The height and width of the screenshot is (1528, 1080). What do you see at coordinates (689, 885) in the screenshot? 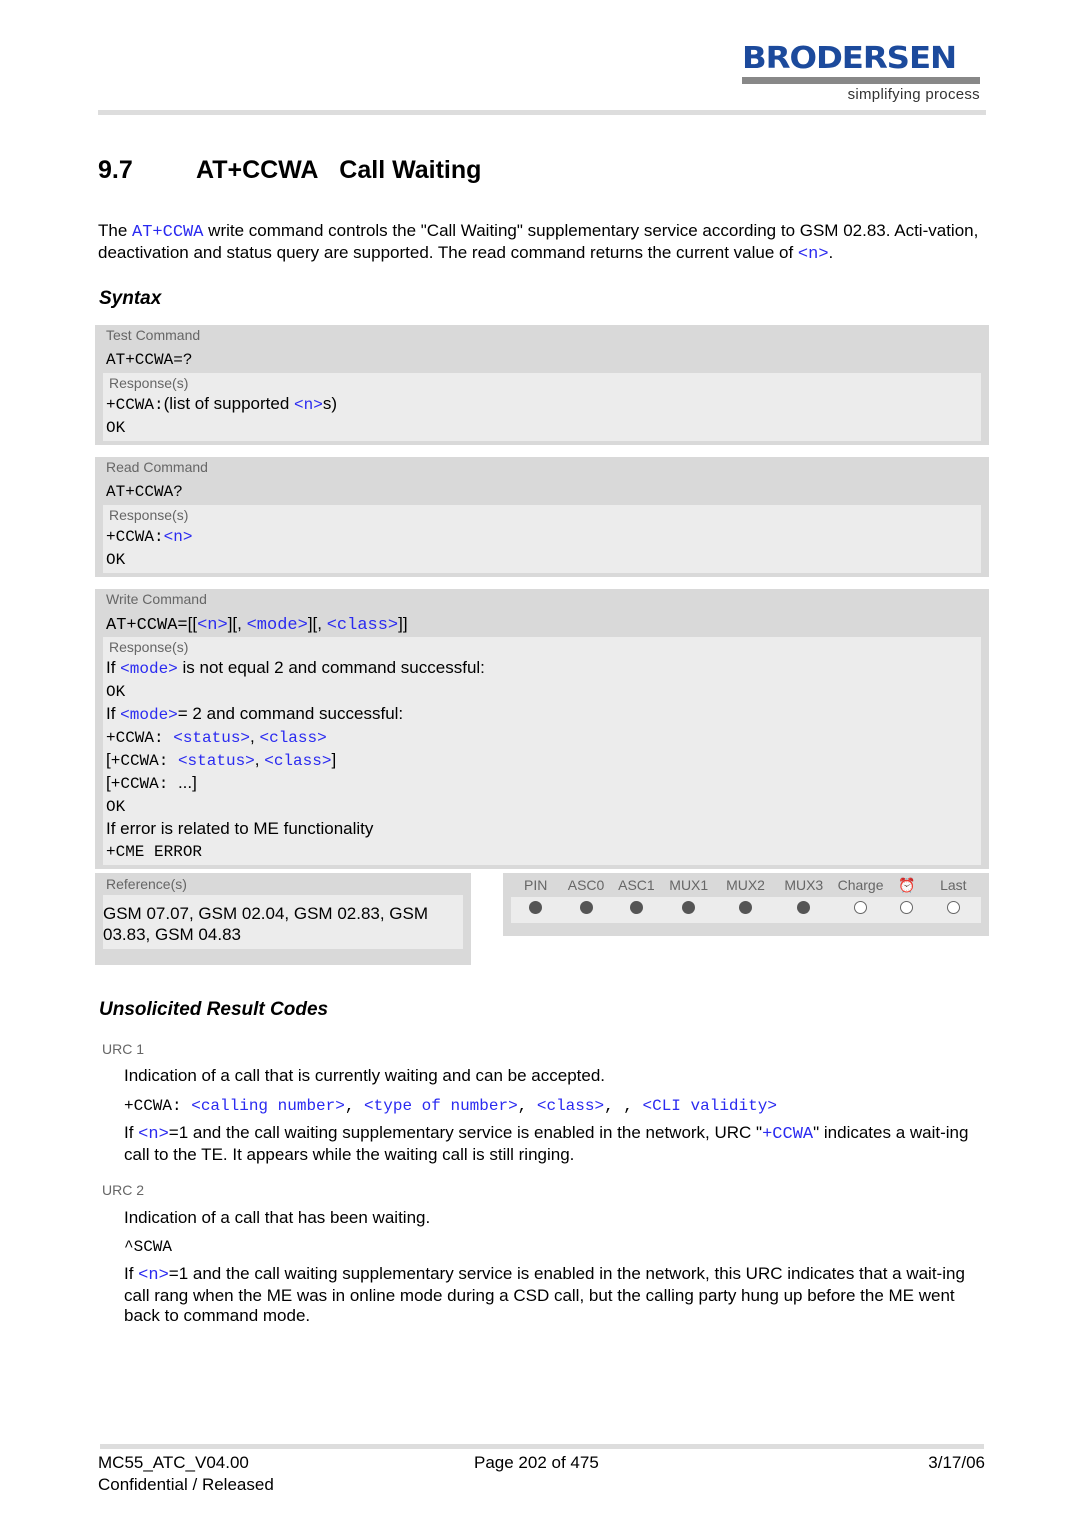
I see `column-header: MUX1` at bounding box center [689, 885].